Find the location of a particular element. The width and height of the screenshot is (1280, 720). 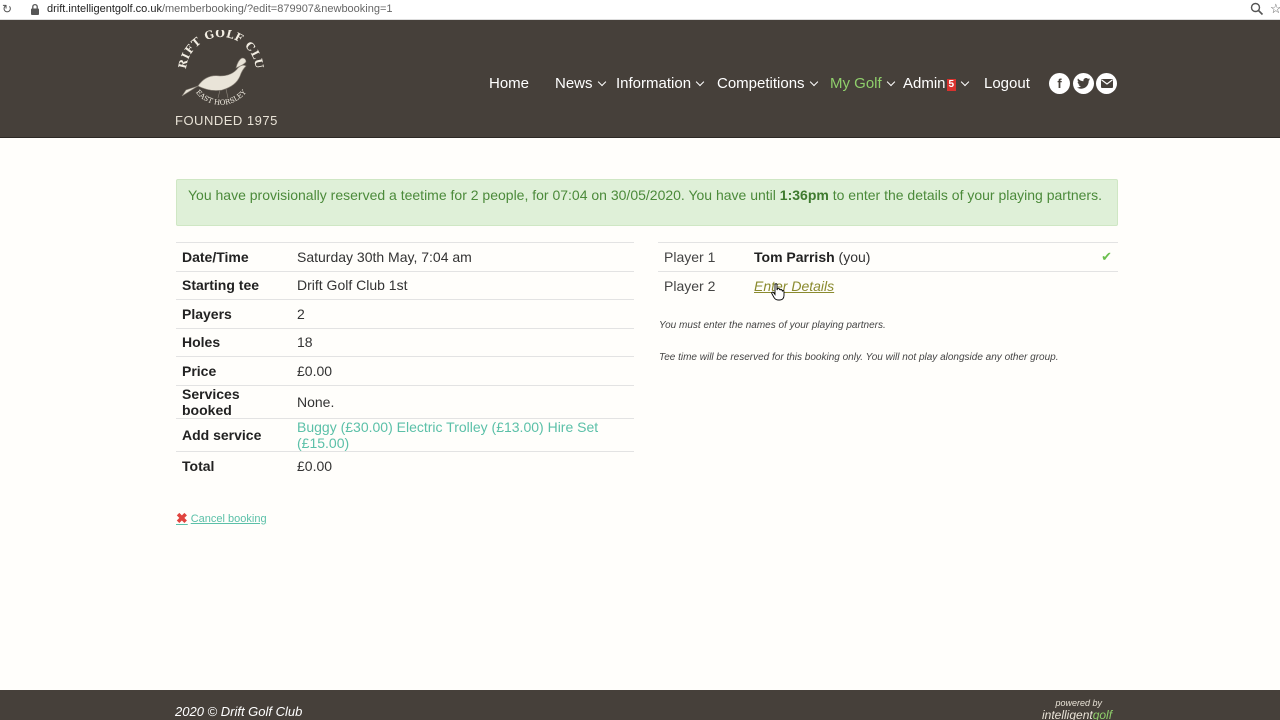

table-row: Holes 18 is located at coordinates (405, 342).